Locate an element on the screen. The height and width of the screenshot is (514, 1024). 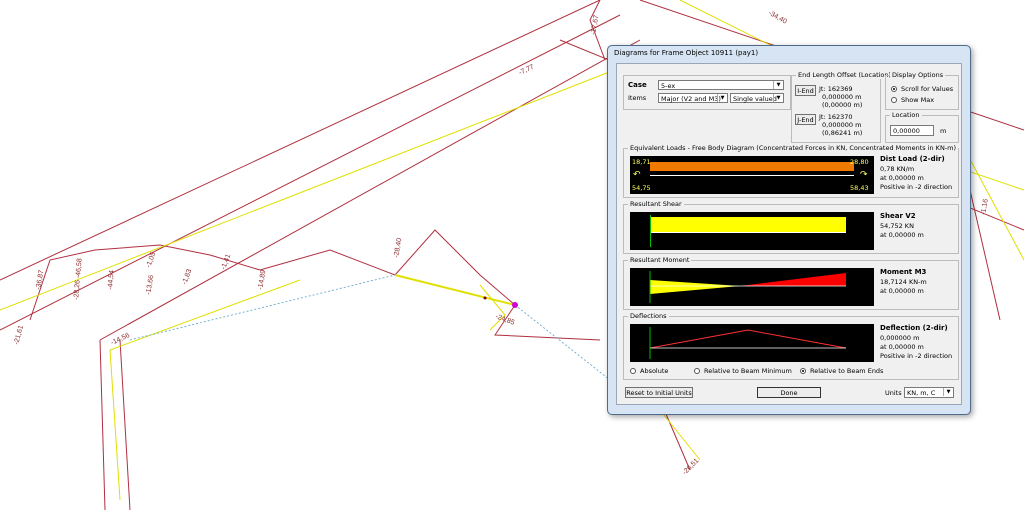
drawing-label: -28,26 -46,58 is located at coordinates (78, 279).